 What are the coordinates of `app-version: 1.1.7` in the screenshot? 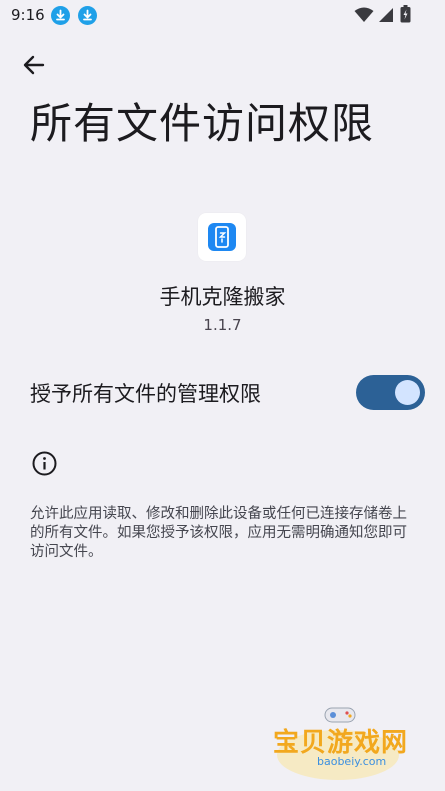 It's located at (222, 325).